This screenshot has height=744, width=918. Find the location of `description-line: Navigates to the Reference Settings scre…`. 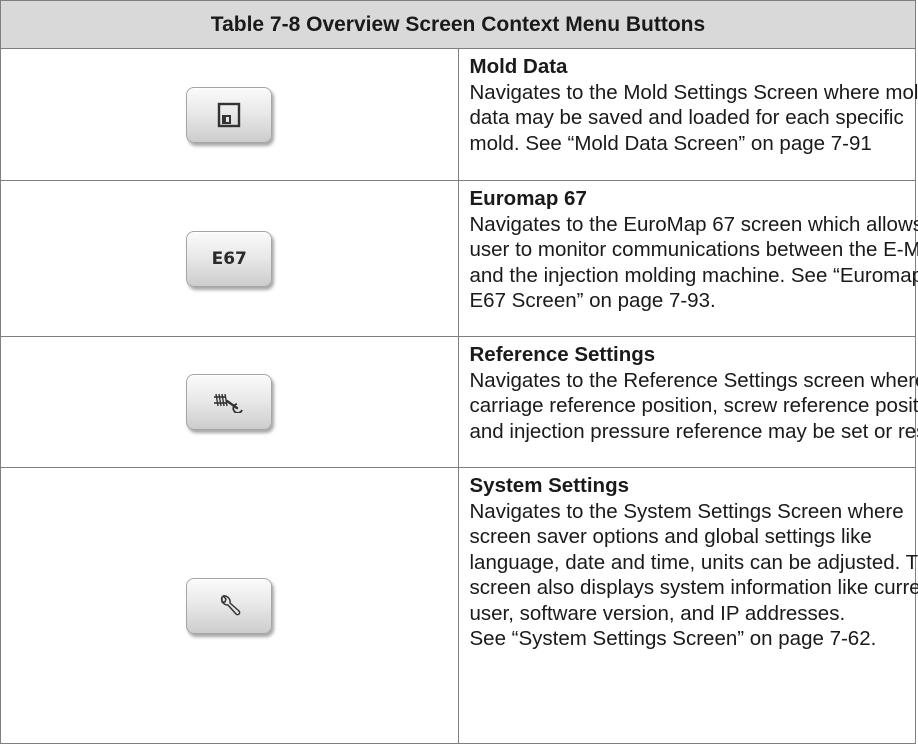

description-line: Navigates to the Reference Settings scre… is located at coordinates (693, 380).